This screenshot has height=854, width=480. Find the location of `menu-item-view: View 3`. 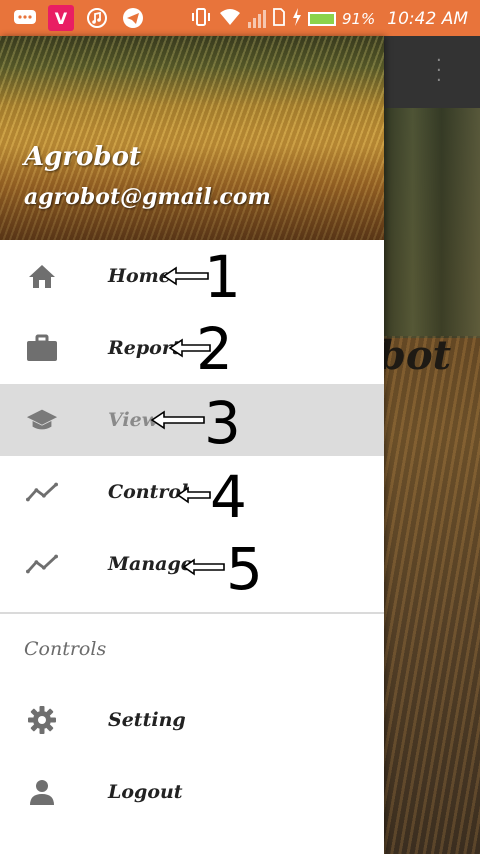

menu-item-view: View 3 is located at coordinates (192, 420).